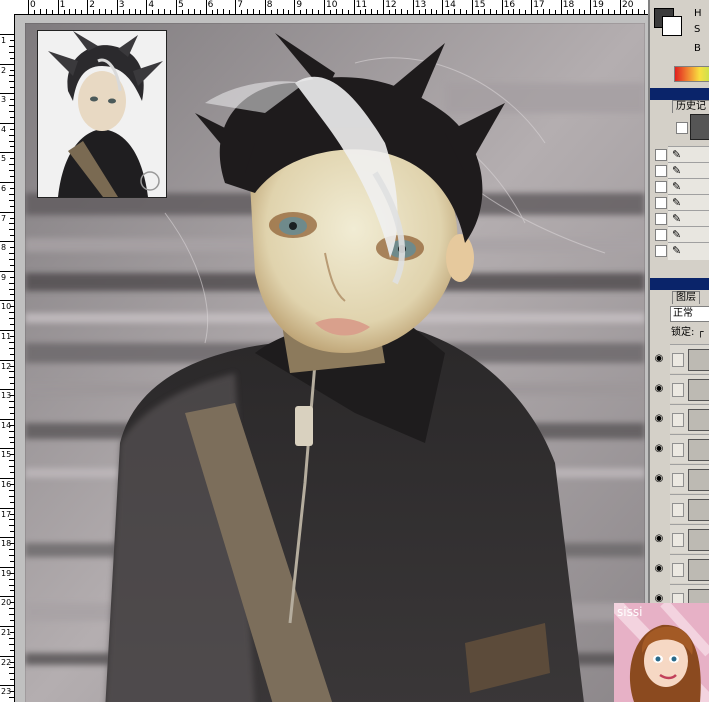  I want to click on ruler-top-label: 9, so click(299, 5).